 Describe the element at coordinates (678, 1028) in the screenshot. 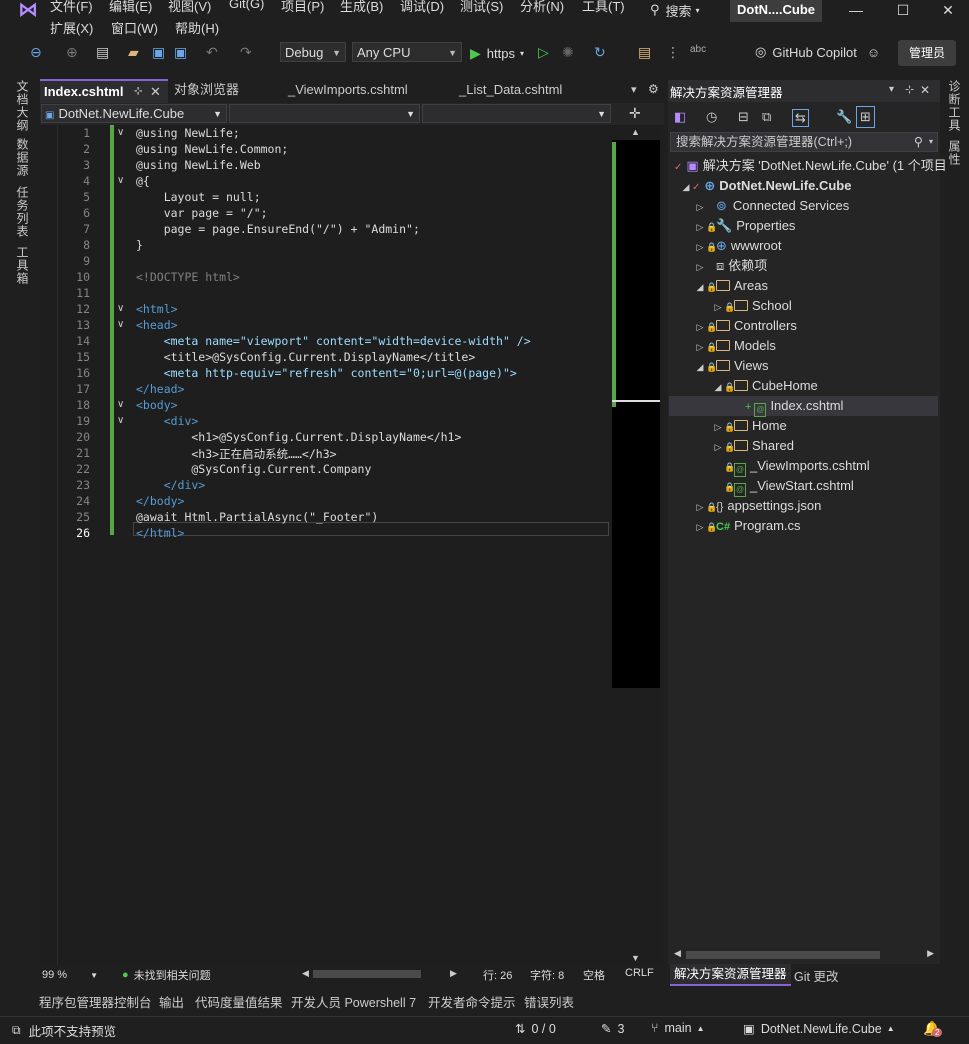

I see `branch-selector: ⑂ main ▲` at that location.